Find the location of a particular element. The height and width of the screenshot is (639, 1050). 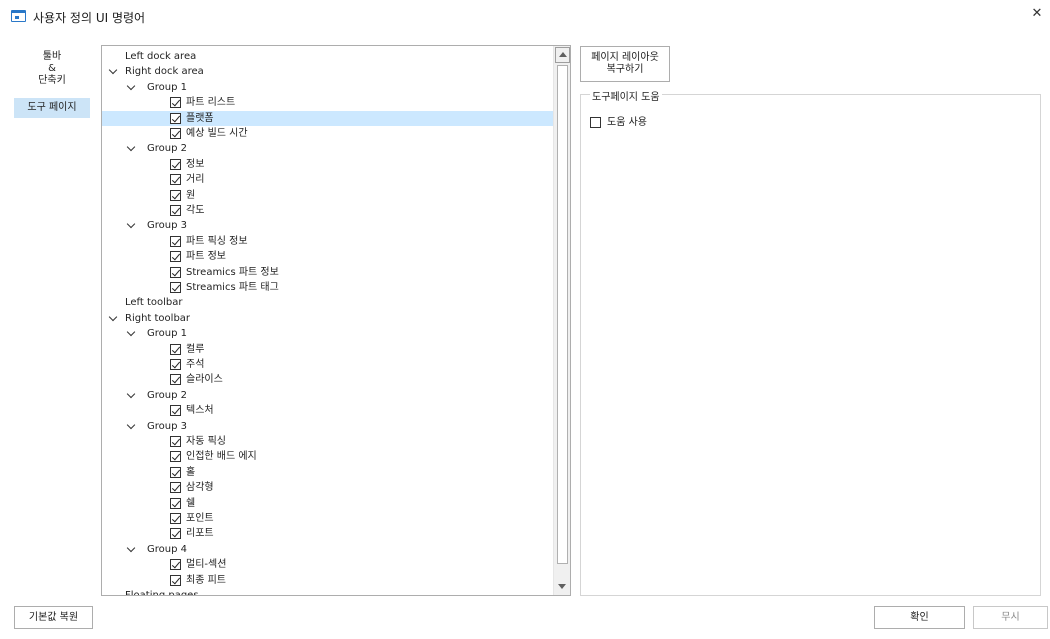

tree-item-label: Left toolbar is located at coordinates (154, 303).